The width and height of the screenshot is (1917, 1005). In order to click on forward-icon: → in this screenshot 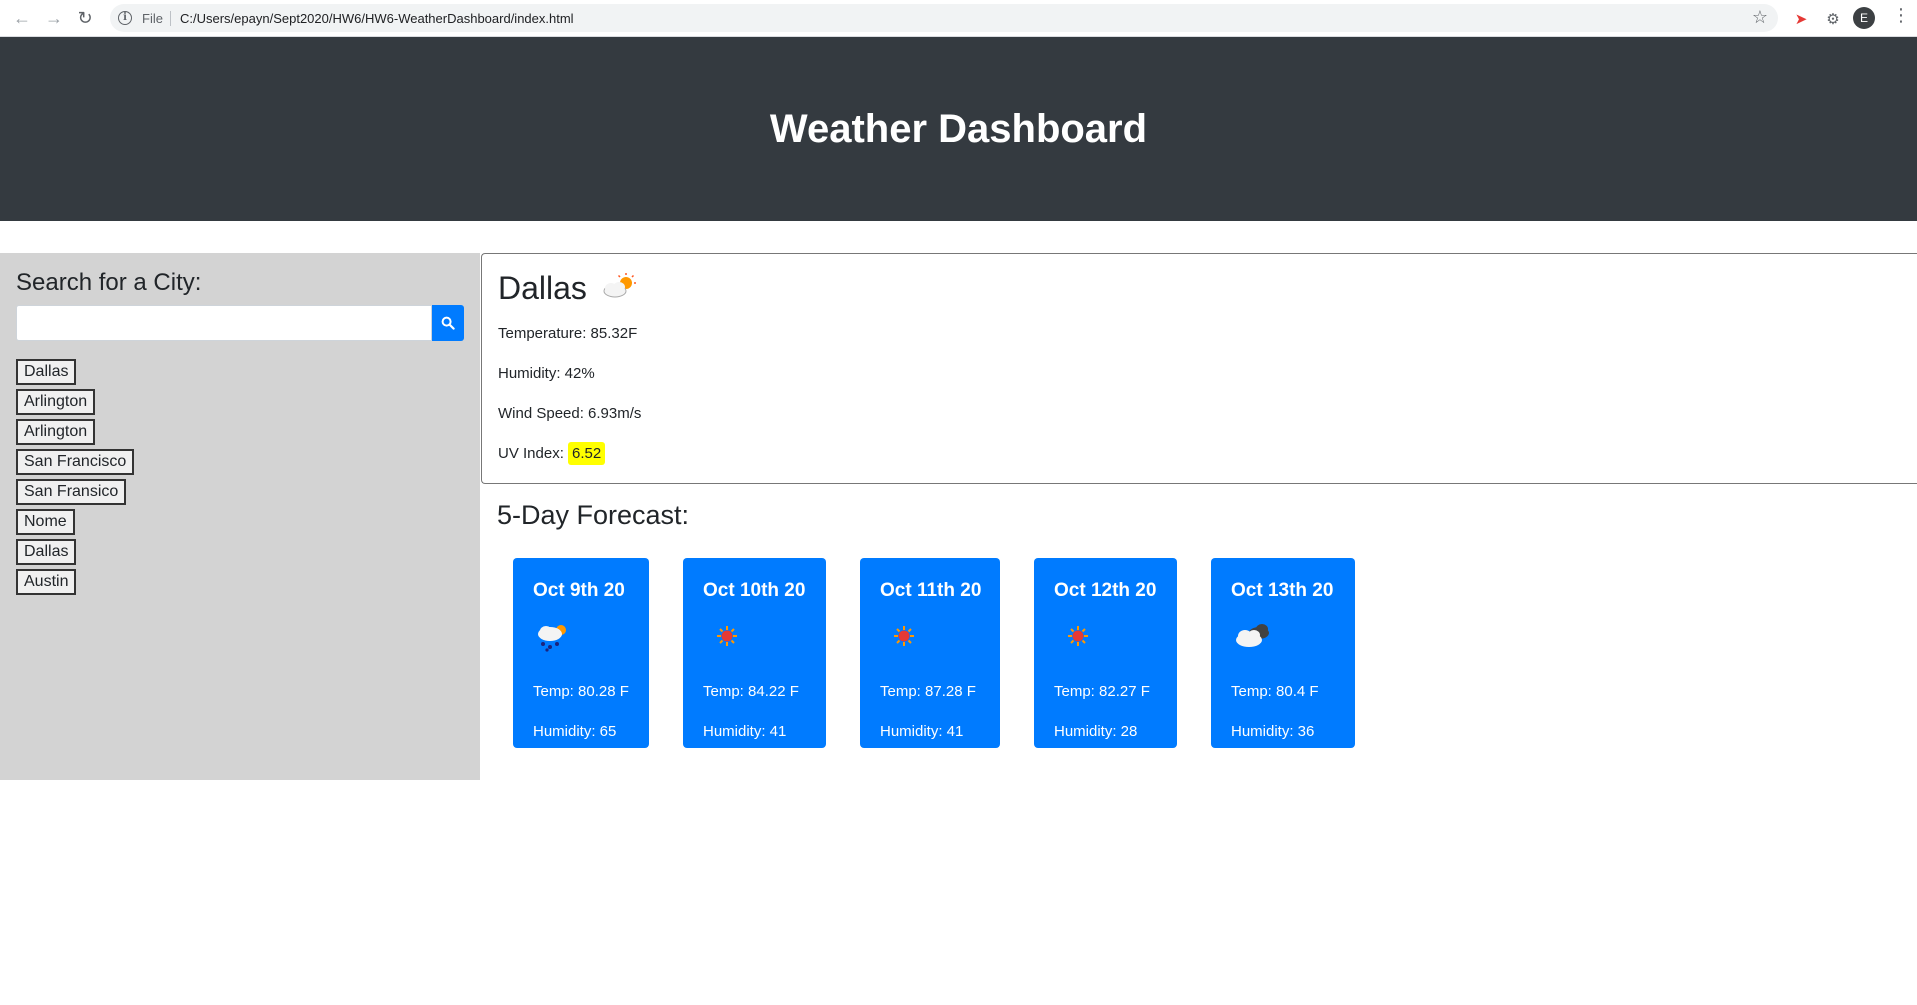, I will do `click(54, 18)`.